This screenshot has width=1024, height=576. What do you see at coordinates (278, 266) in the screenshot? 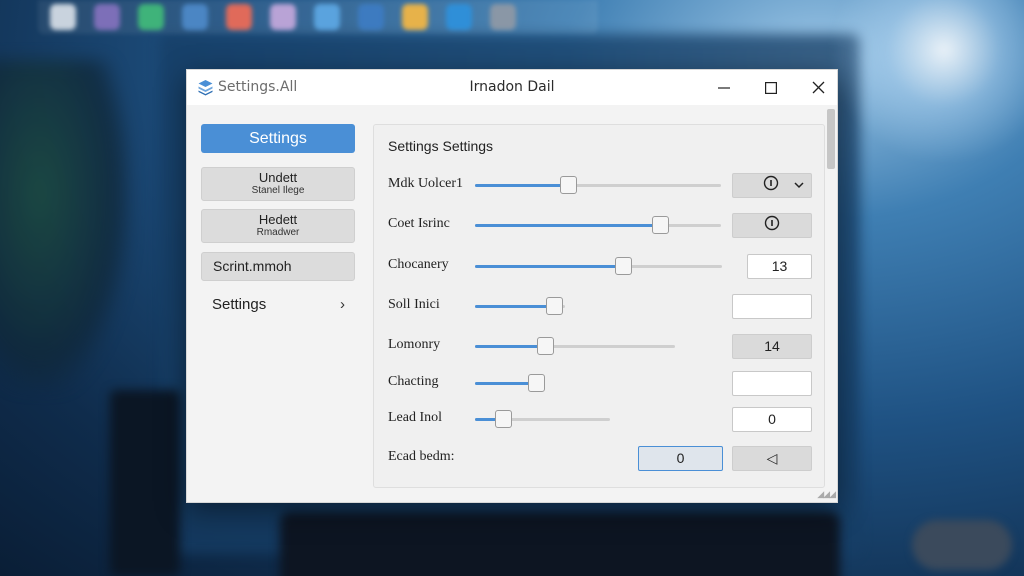
I see `sidebar-item-scrint: Scrint.mmoh` at bounding box center [278, 266].